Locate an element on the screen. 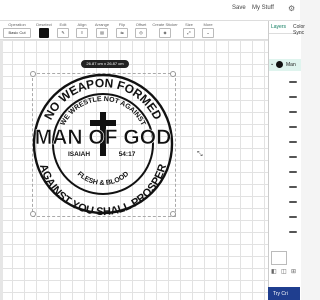 This screenshot has height=300, width=320. combine-icon: ◫ is located at coordinates (284, 271).